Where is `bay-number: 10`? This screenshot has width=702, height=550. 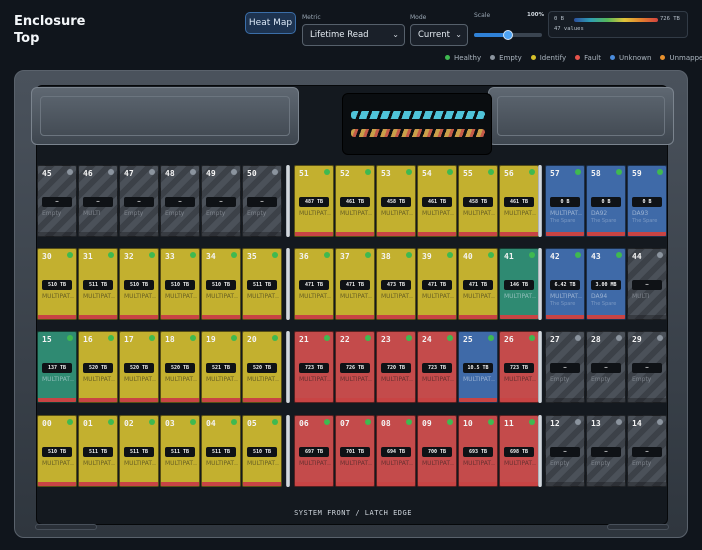
bay-number: 10 is located at coordinates (468, 423).